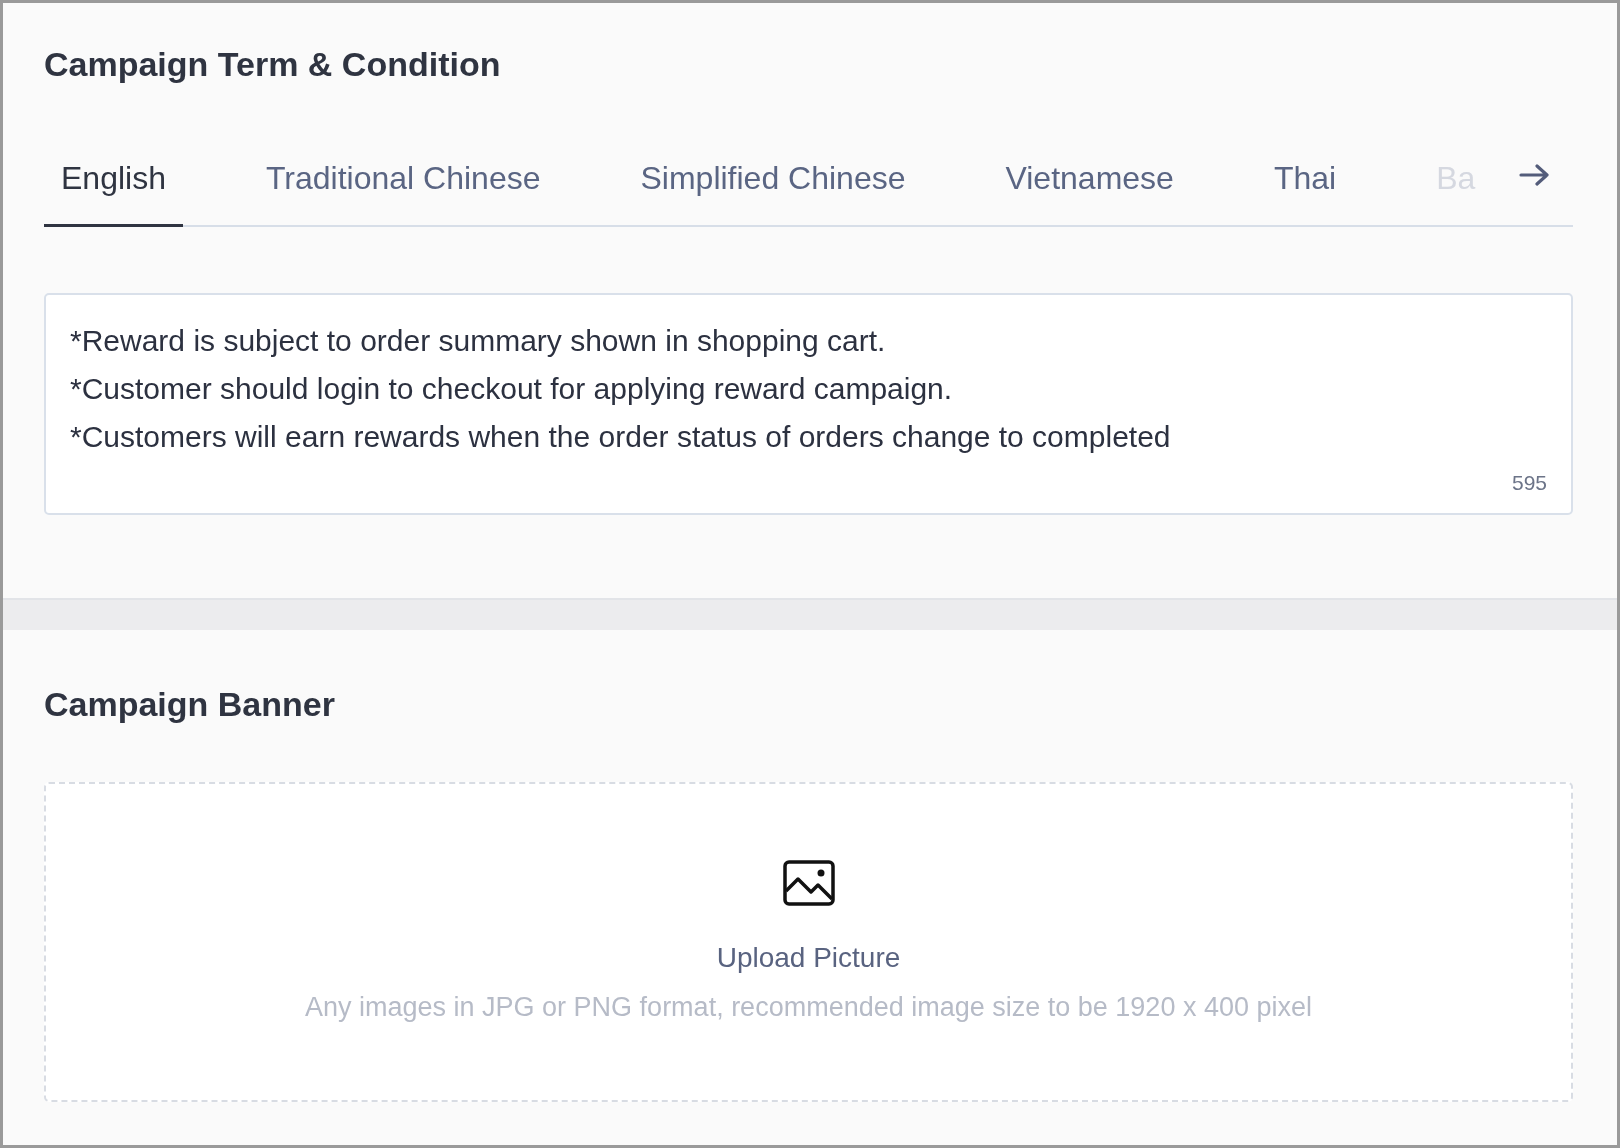  Describe the element at coordinates (773, 186) in the screenshot. I see `language-tab: Simplified Chinese` at that location.